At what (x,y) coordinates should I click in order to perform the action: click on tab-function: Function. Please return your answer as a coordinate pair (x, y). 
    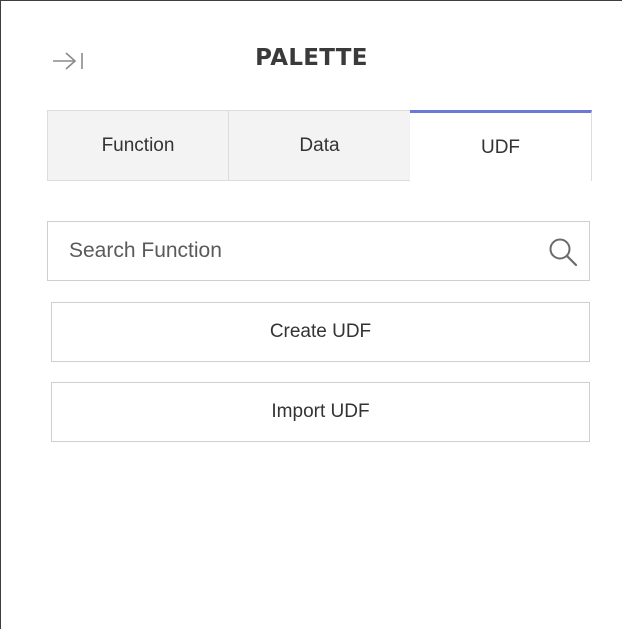
    Looking at the image, I should click on (138, 145).